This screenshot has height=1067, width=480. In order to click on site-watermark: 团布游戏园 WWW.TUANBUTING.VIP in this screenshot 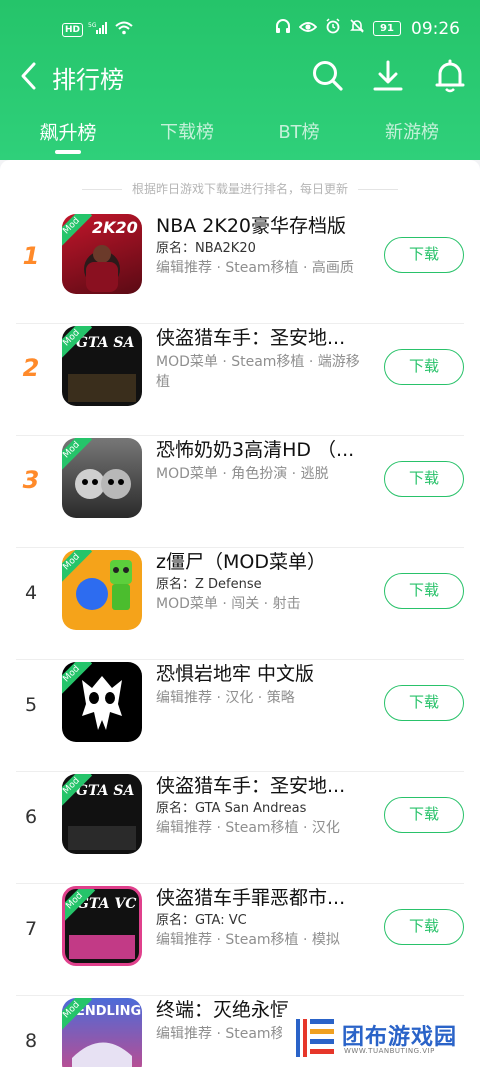, I will do `click(381, 1037)`.